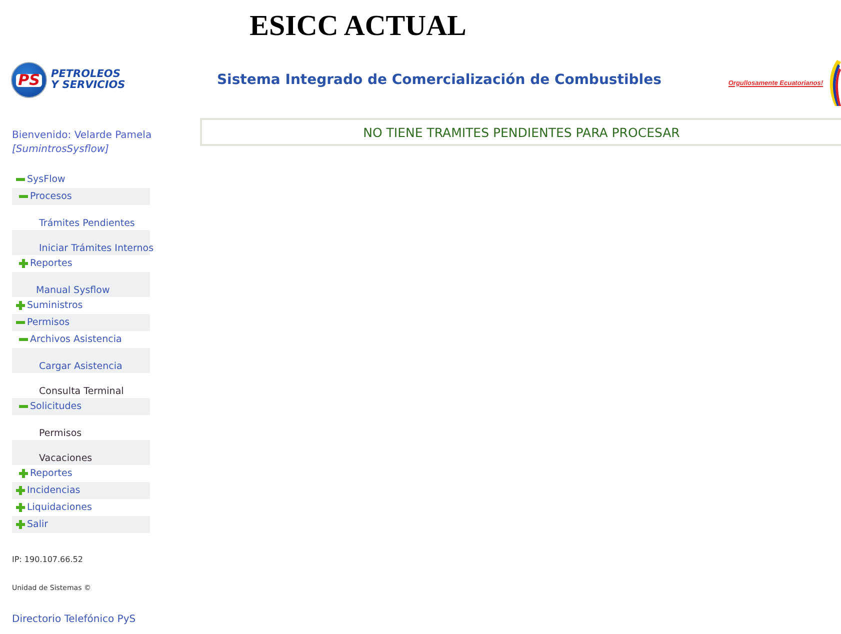  Describe the element at coordinates (87, 223) in the screenshot. I see `menu-link: Trámites Pendientes` at that location.